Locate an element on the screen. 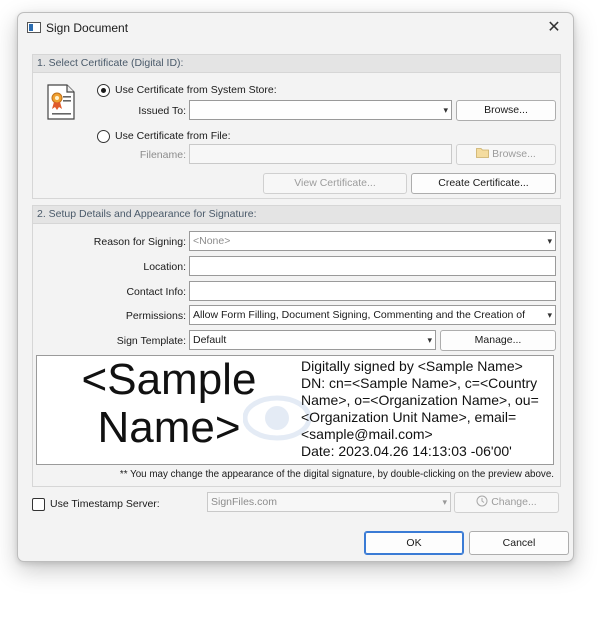 The width and height of the screenshot is (600, 617). reason-label: Reason for Signing: is located at coordinates (139, 242).